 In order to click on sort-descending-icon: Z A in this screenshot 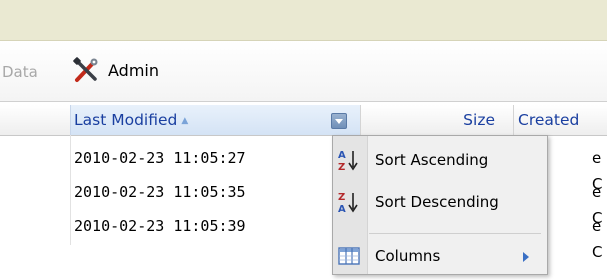, I will do `click(348, 203)`.